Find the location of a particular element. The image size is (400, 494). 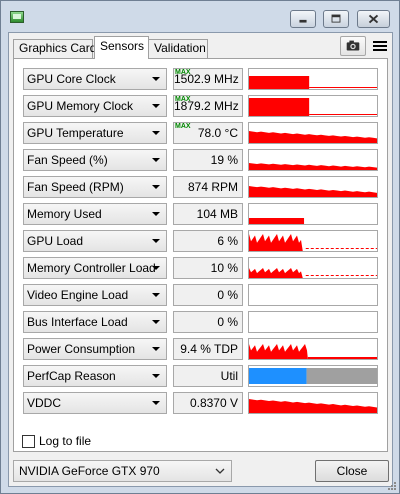

tab-strip: Graphics Card Sensors Validation is located at coordinates (200, 46).